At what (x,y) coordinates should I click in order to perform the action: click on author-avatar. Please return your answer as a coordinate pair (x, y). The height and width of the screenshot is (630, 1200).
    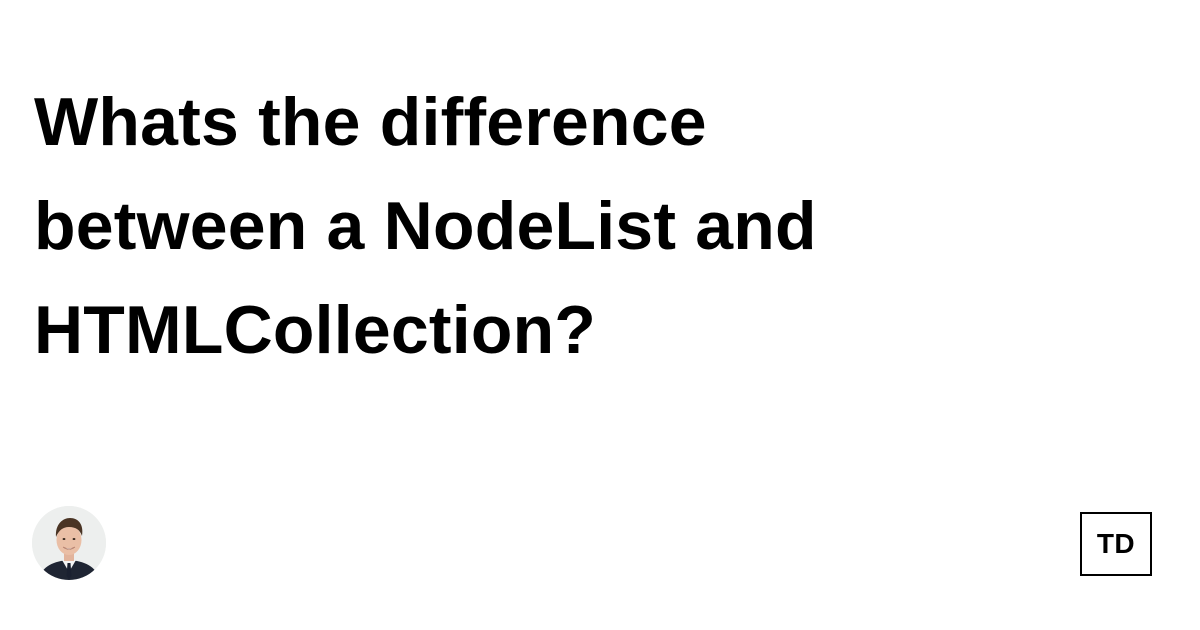
    Looking at the image, I should click on (69, 543).